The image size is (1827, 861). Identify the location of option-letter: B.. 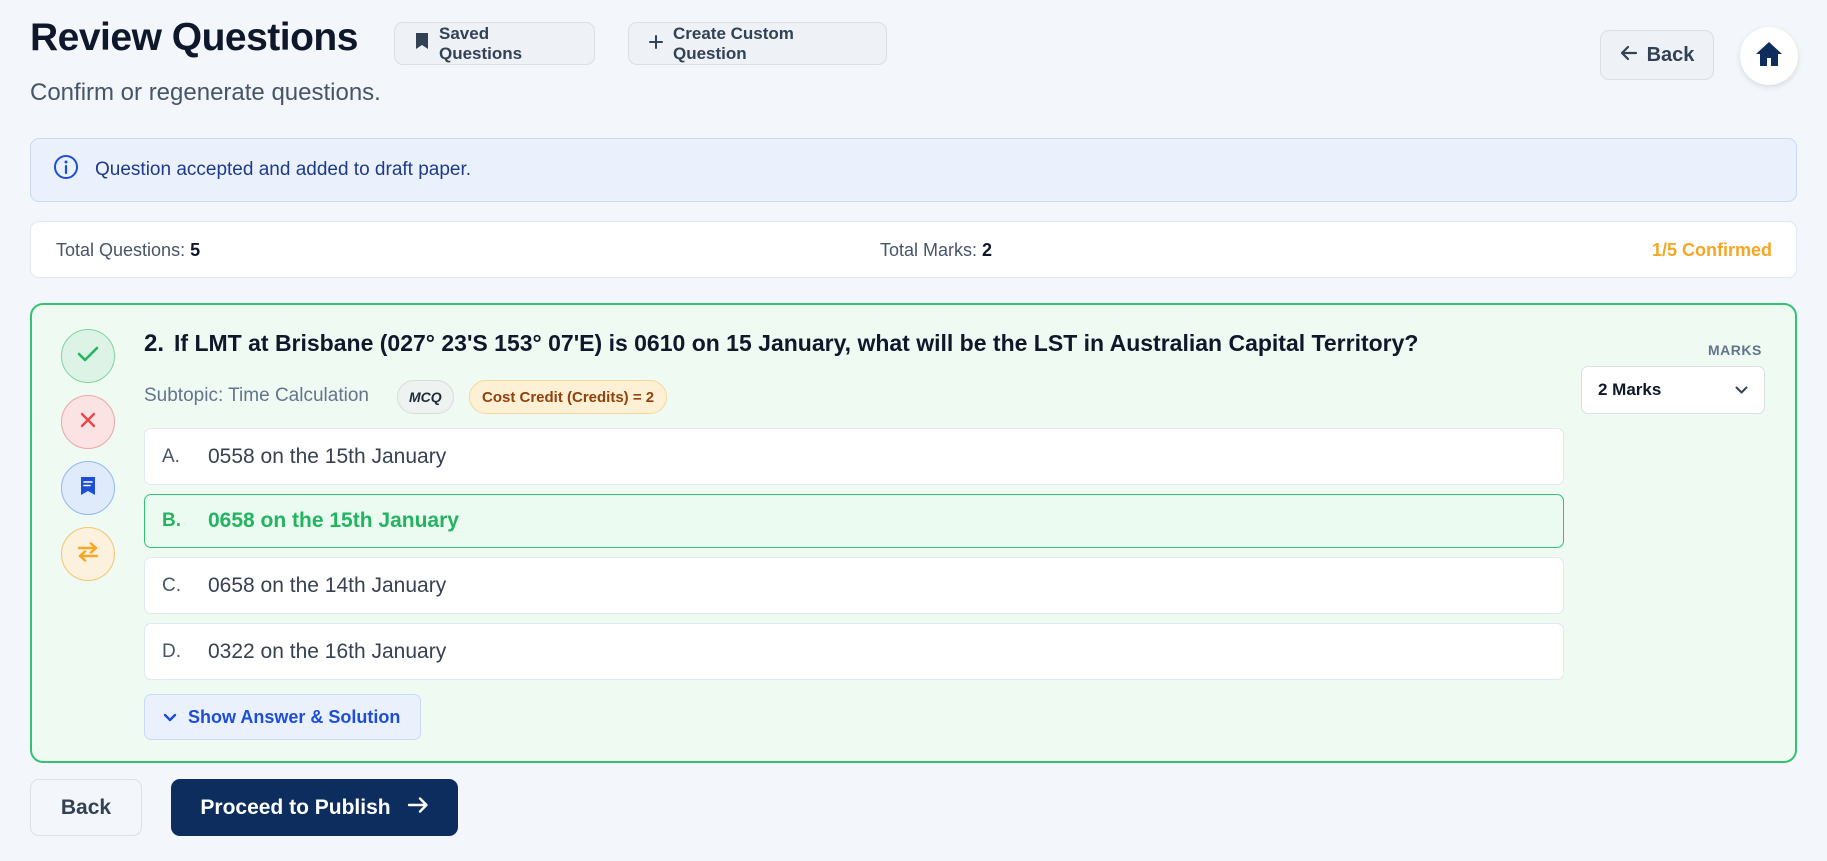
(171, 520).